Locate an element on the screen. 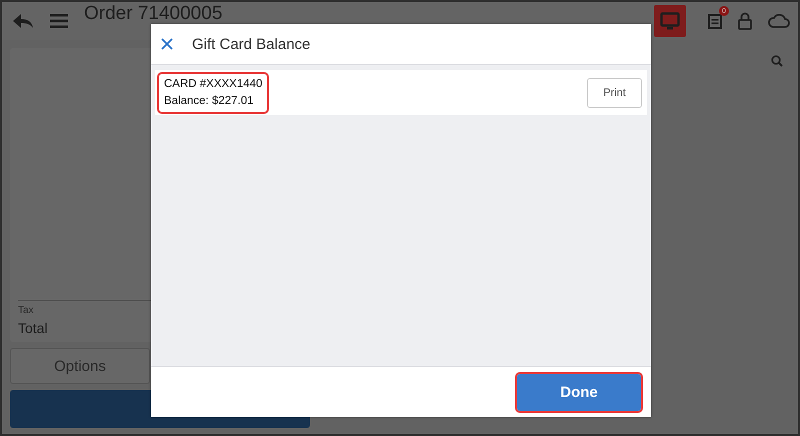 The image size is (800, 436). cloud-icon is located at coordinates (779, 21).